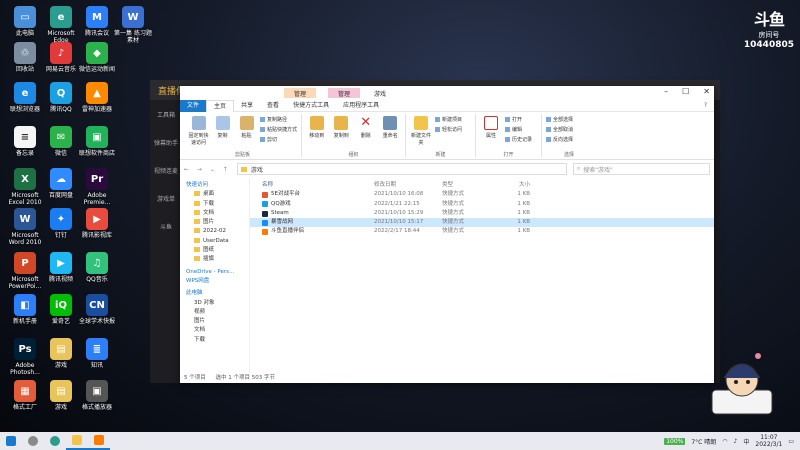  What do you see at coordinates (703, 441) in the screenshot?
I see `weather-label: 7°C 晴朗` at bounding box center [703, 441].